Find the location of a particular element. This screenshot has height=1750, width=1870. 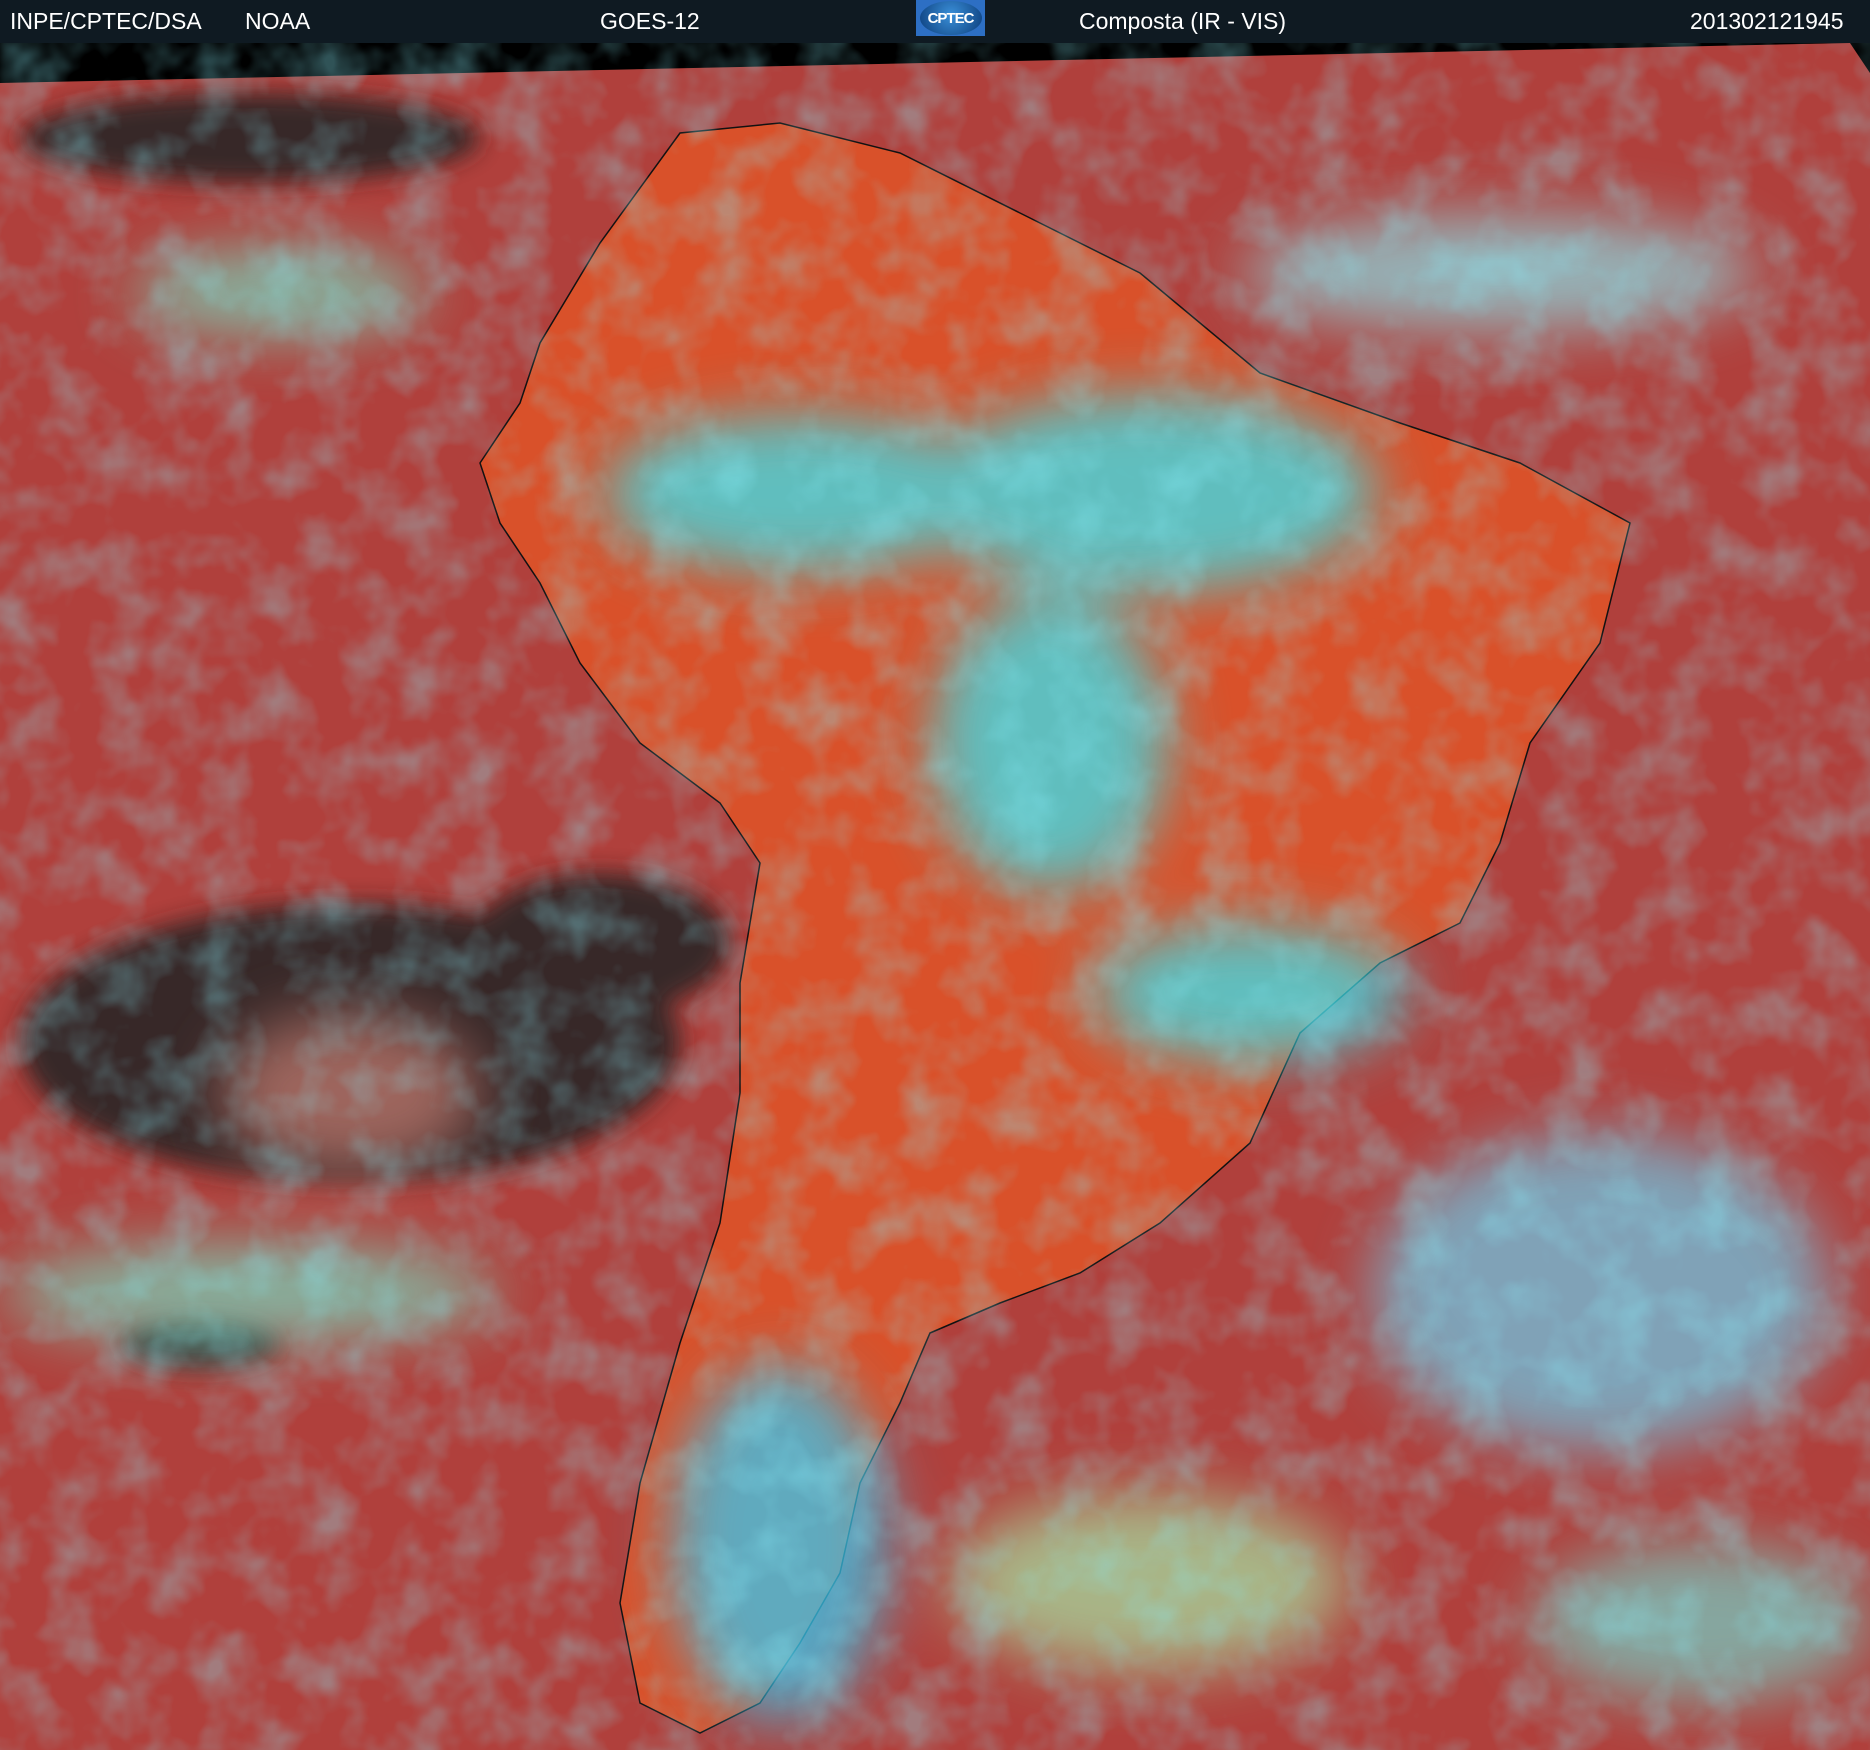

cptec-logo-text: CPTEC is located at coordinates (950, 18).